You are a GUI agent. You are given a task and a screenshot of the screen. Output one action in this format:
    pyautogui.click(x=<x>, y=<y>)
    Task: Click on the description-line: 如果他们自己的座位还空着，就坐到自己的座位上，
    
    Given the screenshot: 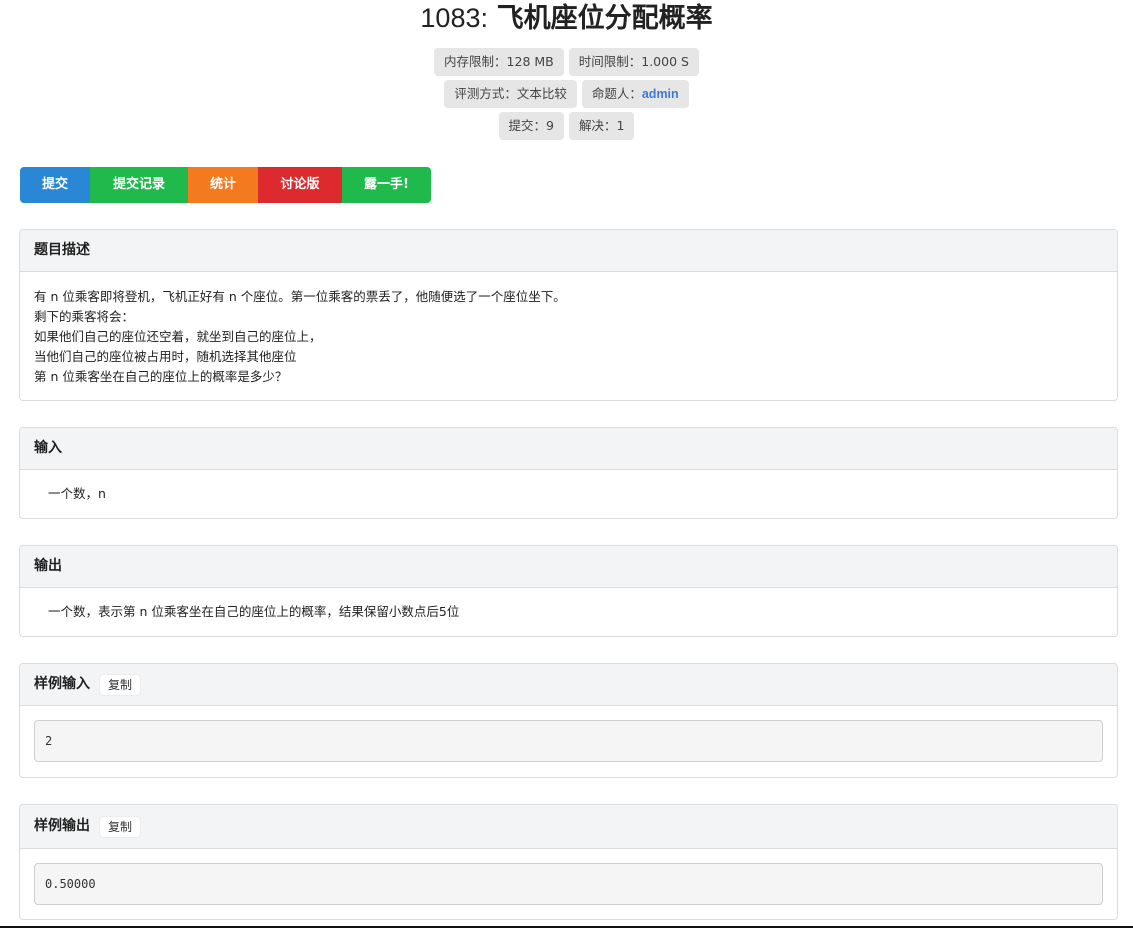 What is the action you would take?
    pyautogui.click(x=178, y=336)
    